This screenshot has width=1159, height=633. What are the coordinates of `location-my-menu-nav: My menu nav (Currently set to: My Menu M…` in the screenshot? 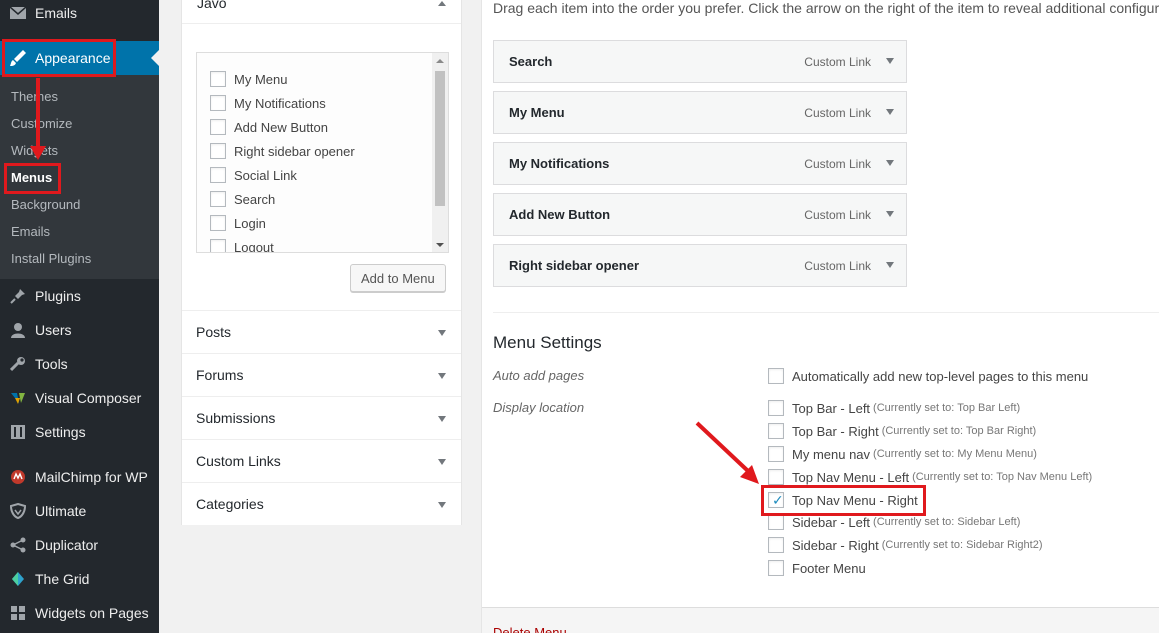 It's located at (902, 454).